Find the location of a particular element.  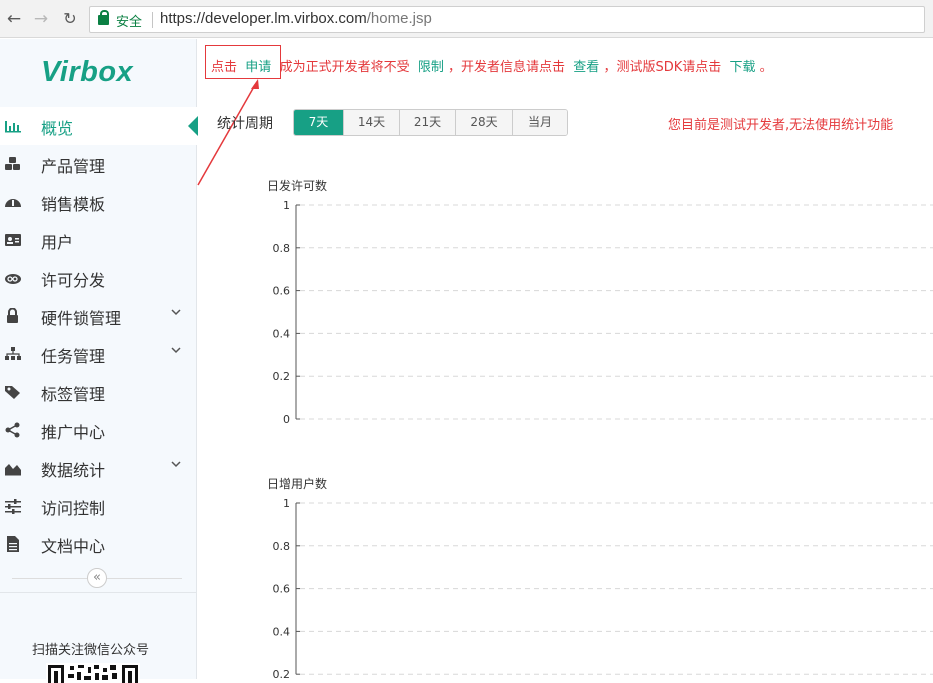

sidebar-item-label: 概览 is located at coordinates (57, 128).